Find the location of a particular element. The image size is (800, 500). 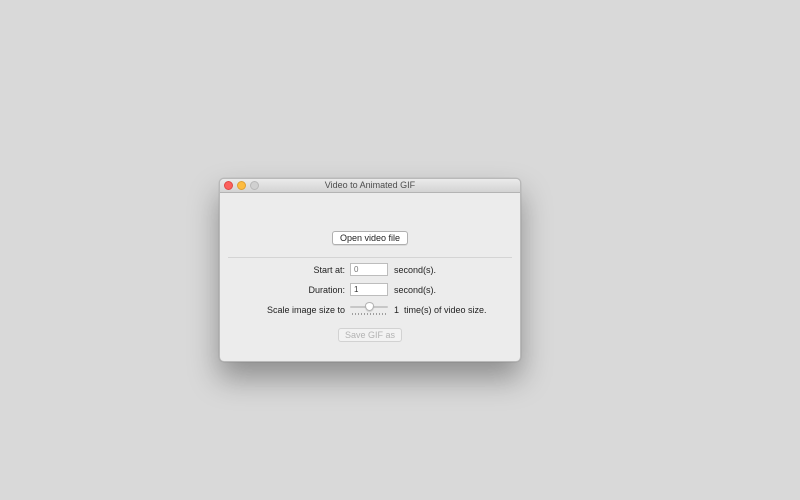

scale-slider is located at coordinates (369, 309).